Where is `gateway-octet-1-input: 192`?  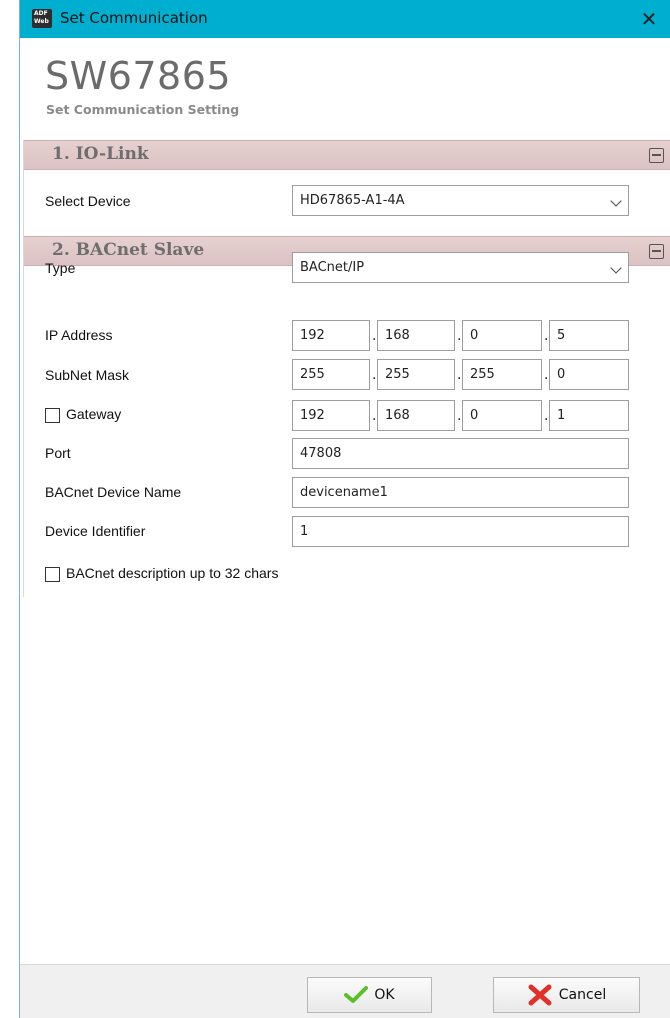
gateway-octet-1-input: 192 is located at coordinates (331, 415).